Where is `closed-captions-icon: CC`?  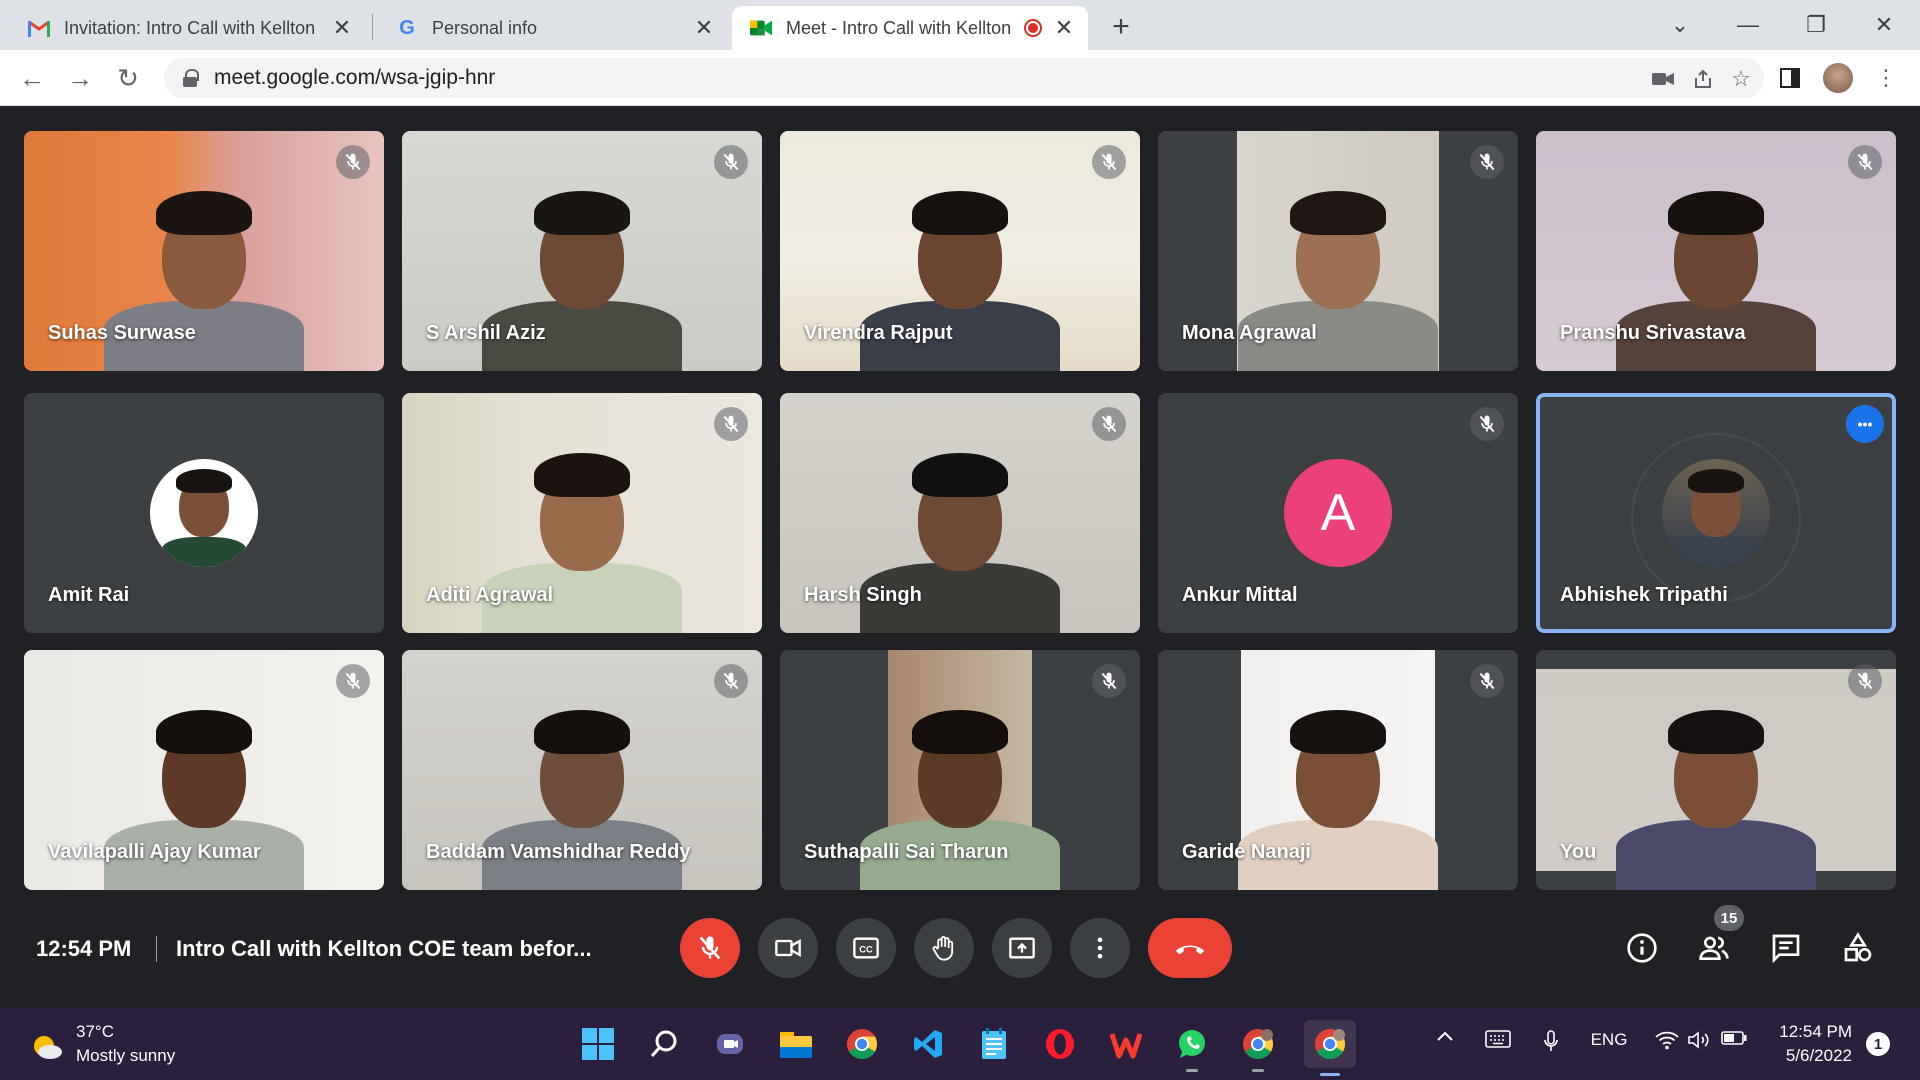
closed-captions-icon: CC is located at coordinates (866, 948).